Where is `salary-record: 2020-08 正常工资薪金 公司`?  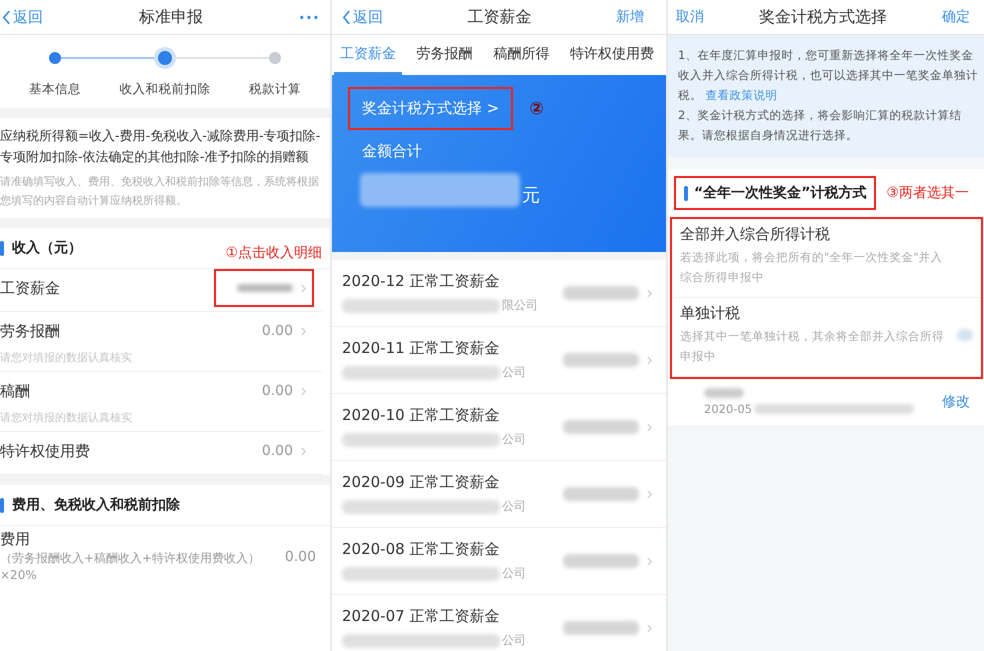
salary-record: 2020-08 正常工资薪金 公司 is located at coordinates (499, 561).